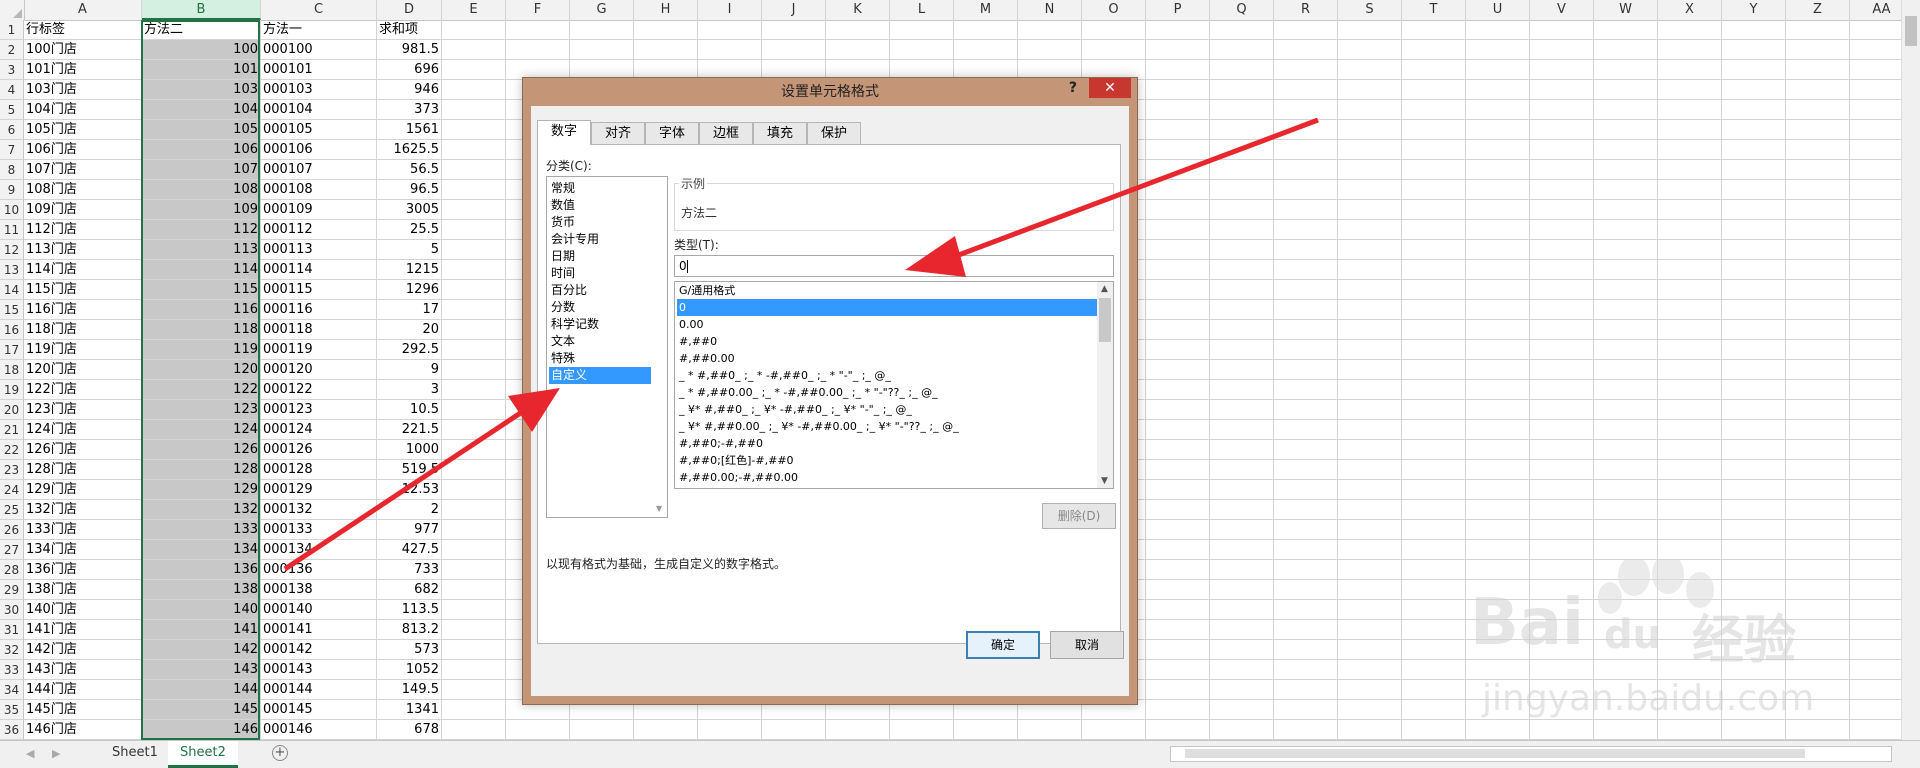 This screenshot has width=1920, height=768. I want to click on table-cell: 000143, so click(319, 670).